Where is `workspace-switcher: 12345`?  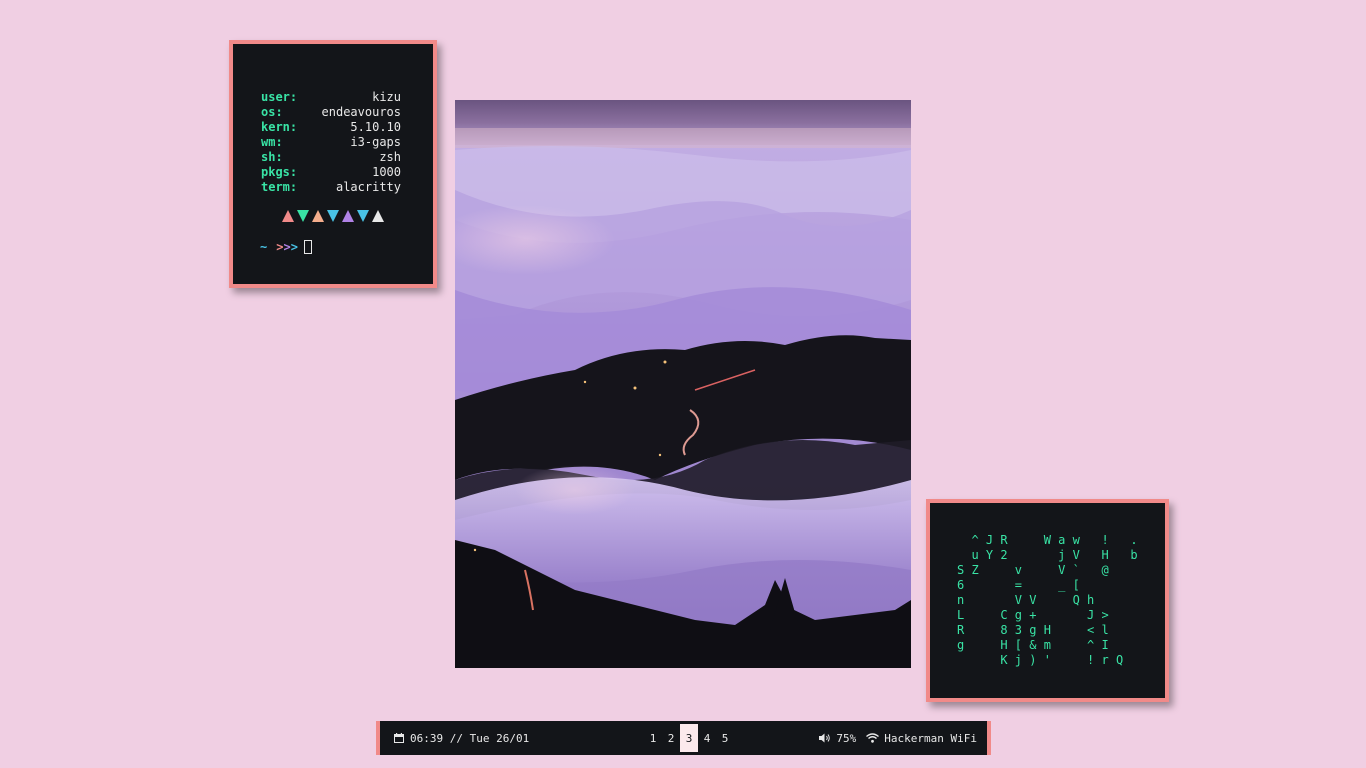
workspace-switcher: 12345 is located at coordinates (689, 738).